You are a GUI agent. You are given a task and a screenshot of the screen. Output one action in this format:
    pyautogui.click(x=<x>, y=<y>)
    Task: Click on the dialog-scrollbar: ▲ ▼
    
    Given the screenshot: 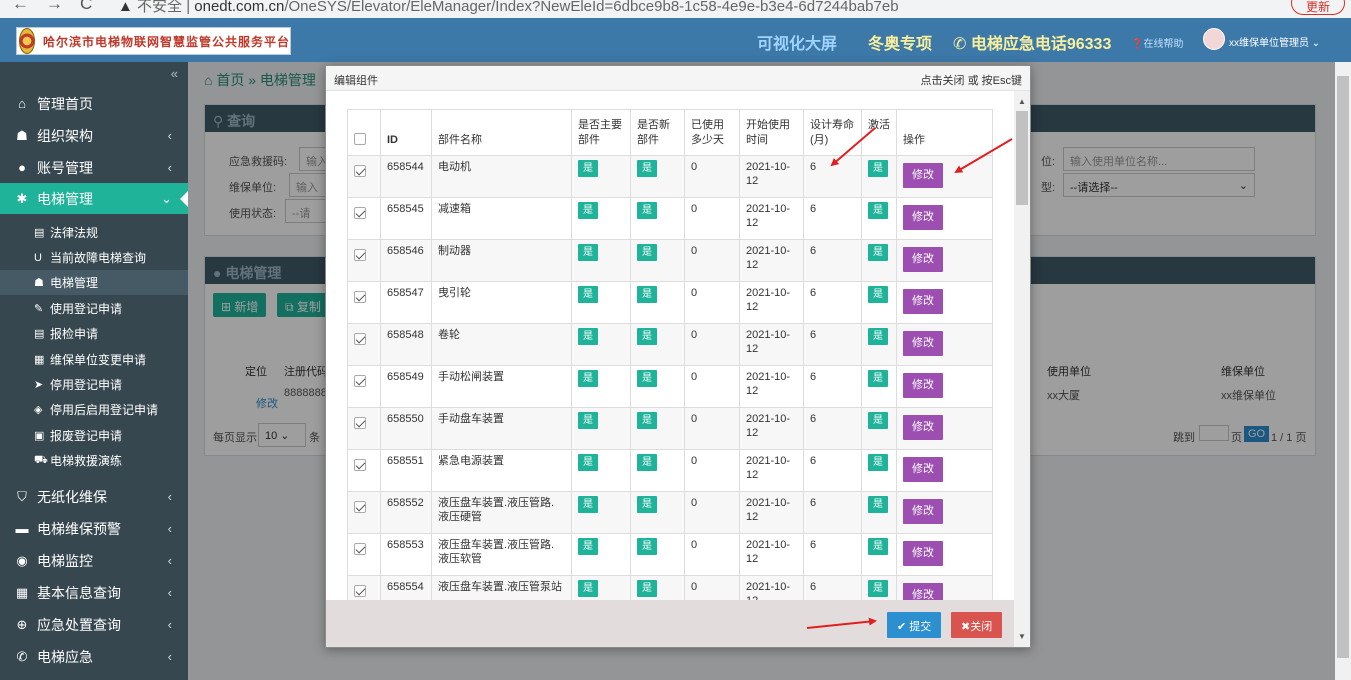 What is the action you would take?
    pyautogui.click(x=1022, y=369)
    